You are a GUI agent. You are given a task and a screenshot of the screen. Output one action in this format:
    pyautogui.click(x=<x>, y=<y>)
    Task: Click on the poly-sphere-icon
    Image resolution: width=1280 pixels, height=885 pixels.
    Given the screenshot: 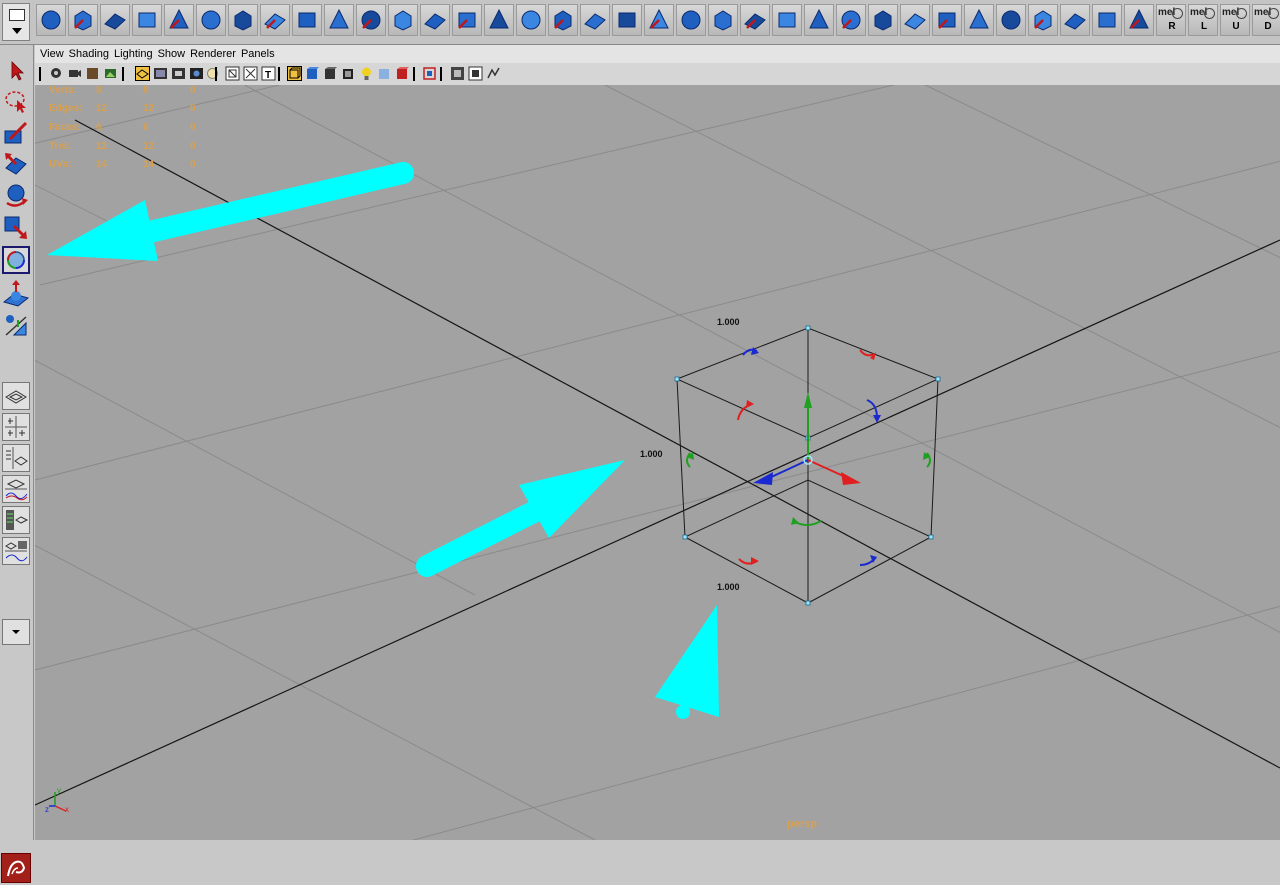 What is the action you would take?
    pyautogui.click(x=51, y=20)
    